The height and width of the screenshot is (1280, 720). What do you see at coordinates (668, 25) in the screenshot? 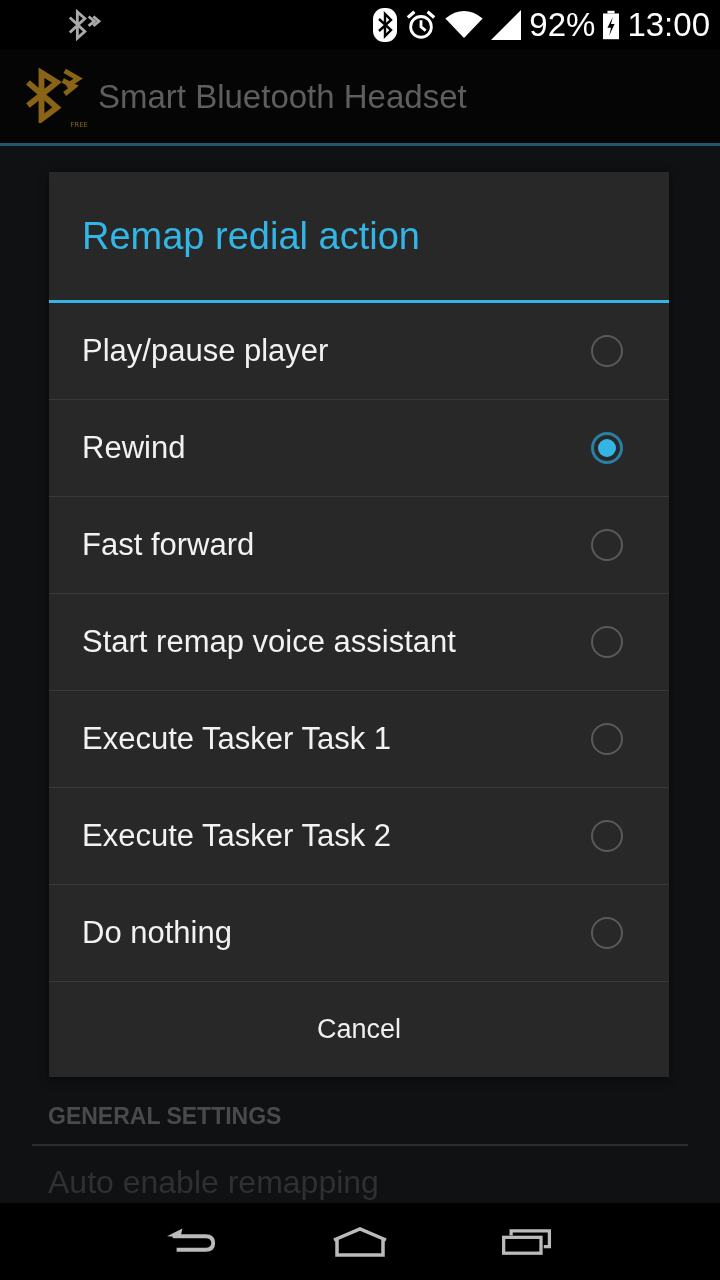
I see `clock-time: 13:00` at bounding box center [668, 25].